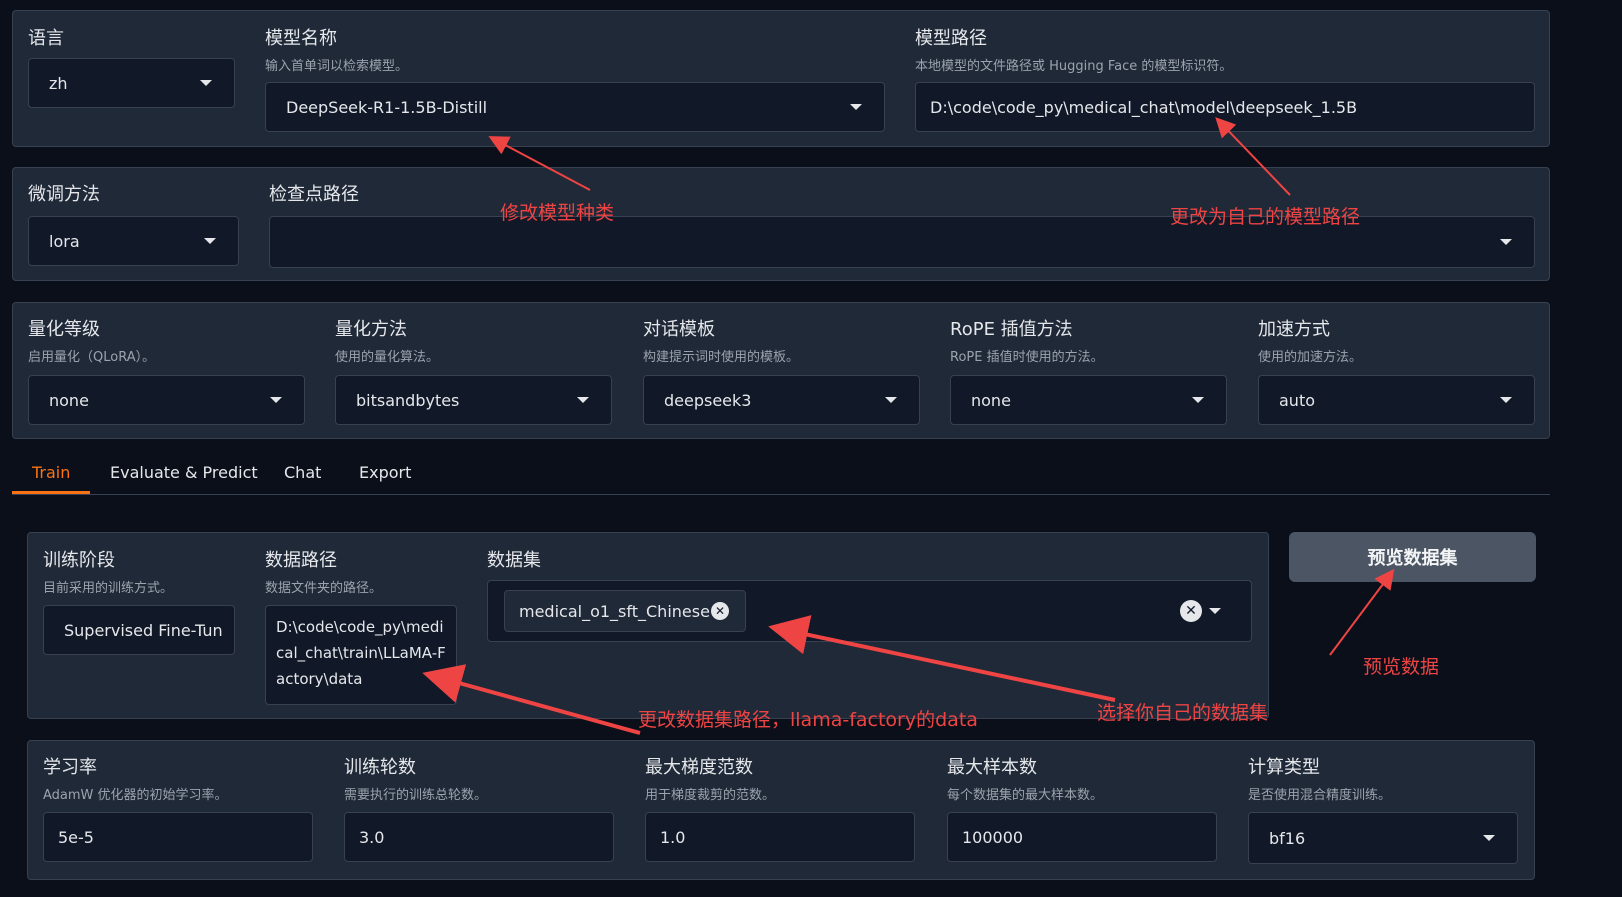 This screenshot has height=897, width=1622. I want to click on lr-value: 5e-5, so click(76, 837).